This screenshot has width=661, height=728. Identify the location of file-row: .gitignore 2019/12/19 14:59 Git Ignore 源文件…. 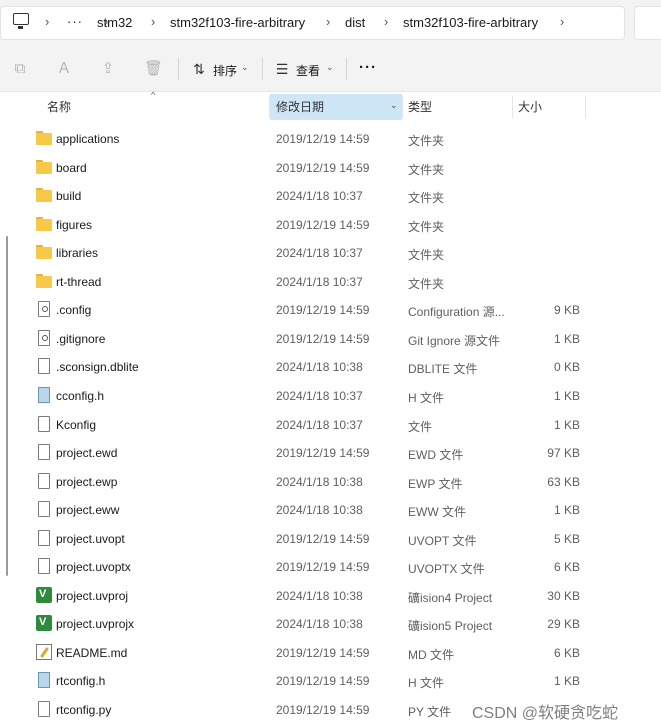
(315, 338).